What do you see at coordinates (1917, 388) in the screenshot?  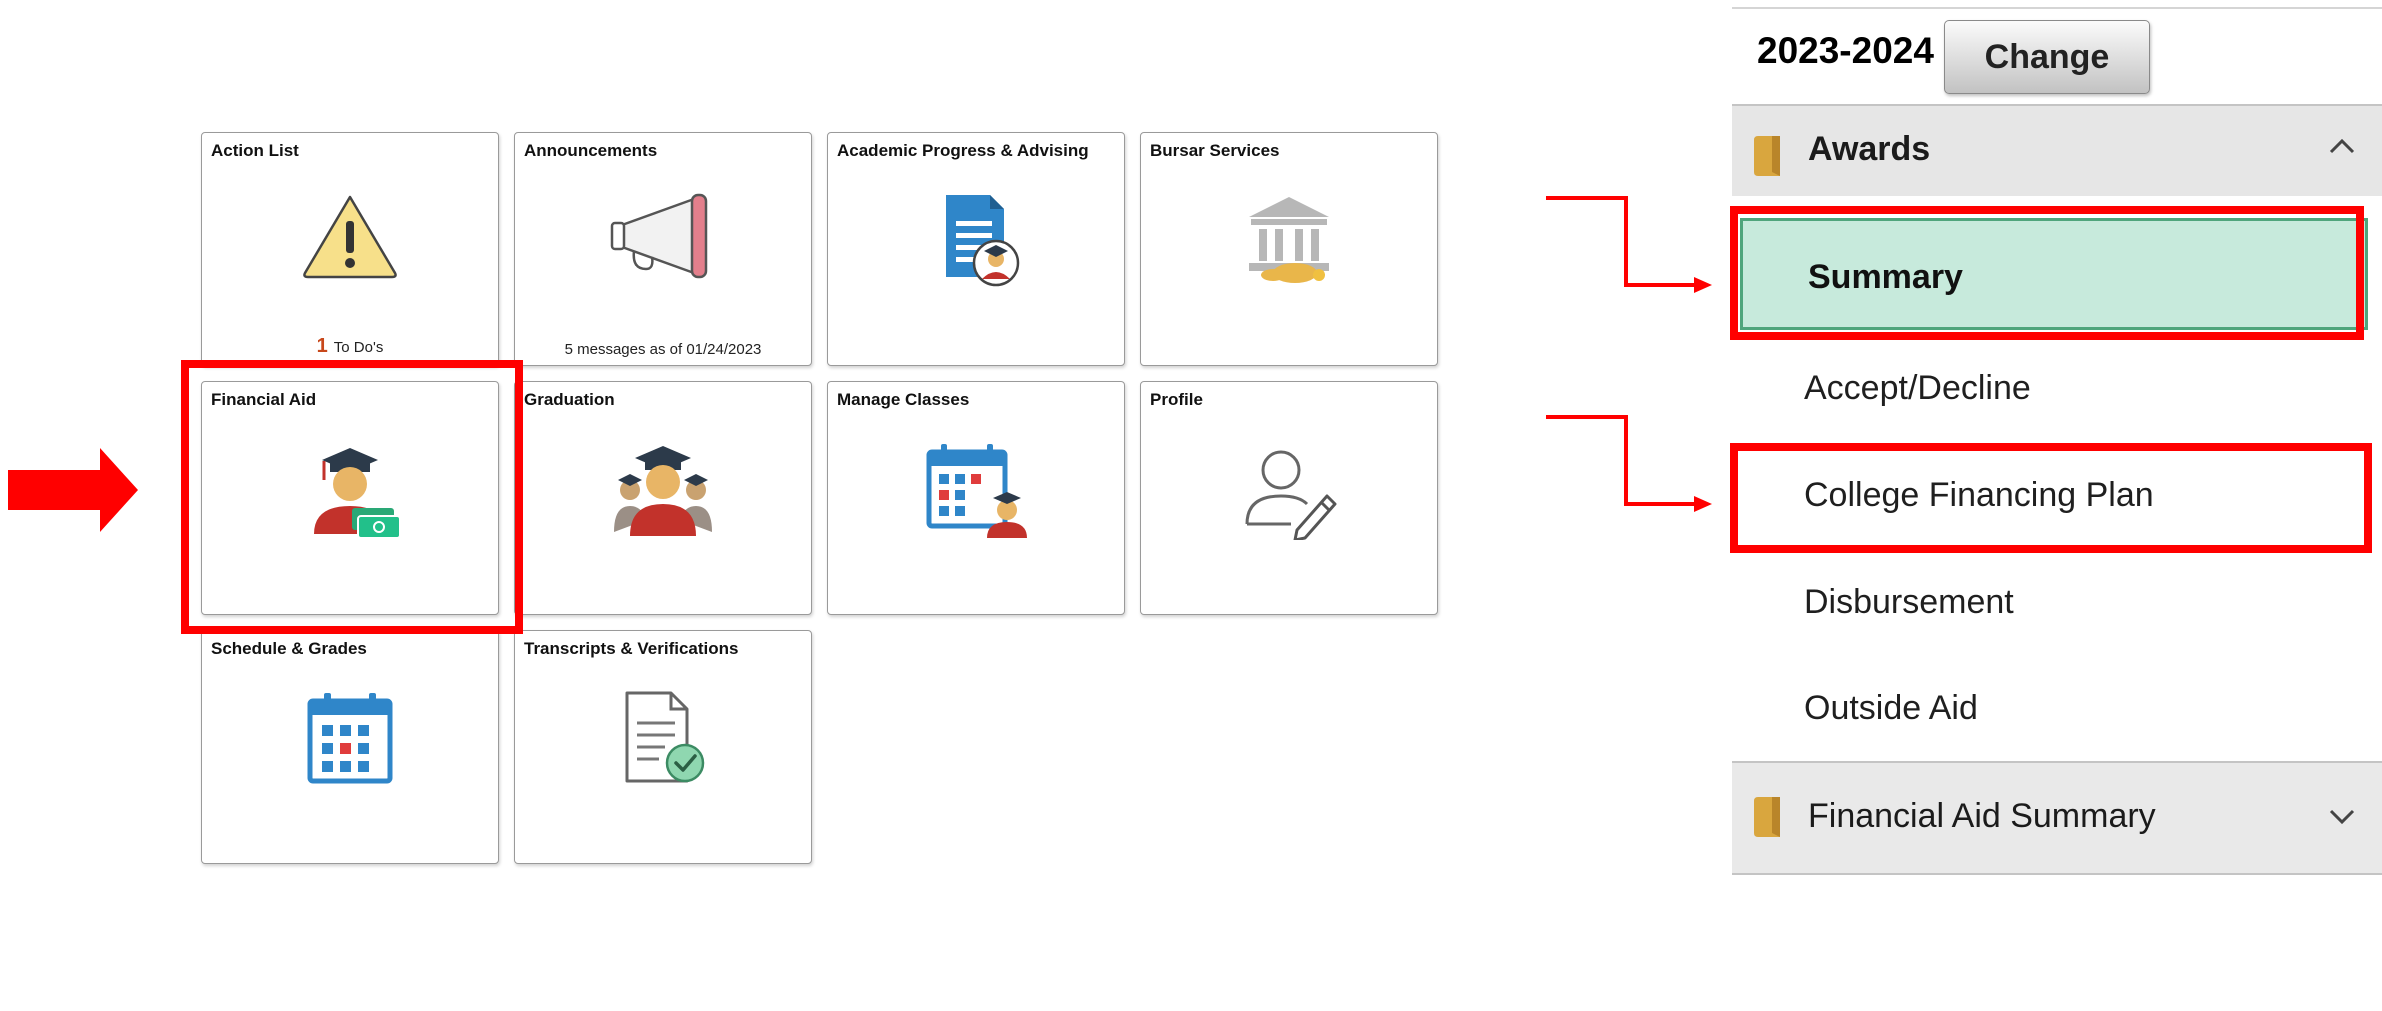 I see `nav-item-accept-decline: Accept/Decline` at bounding box center [1917, 388].